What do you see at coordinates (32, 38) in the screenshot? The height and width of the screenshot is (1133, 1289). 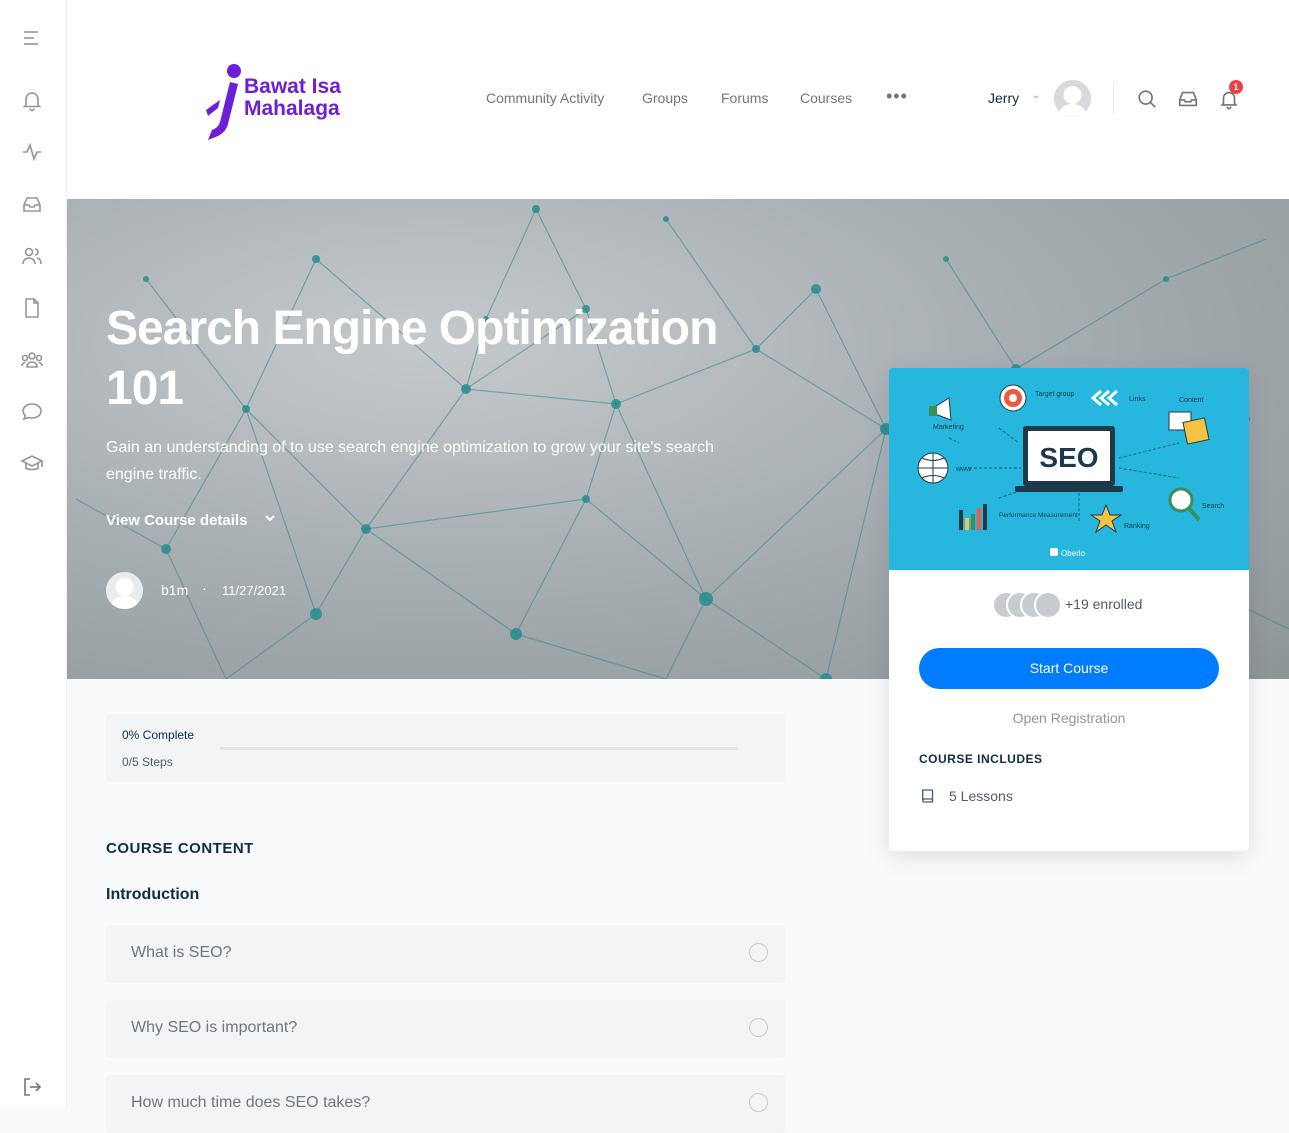 I see `menu-toggle-icon` at bounding box center [32, 38].